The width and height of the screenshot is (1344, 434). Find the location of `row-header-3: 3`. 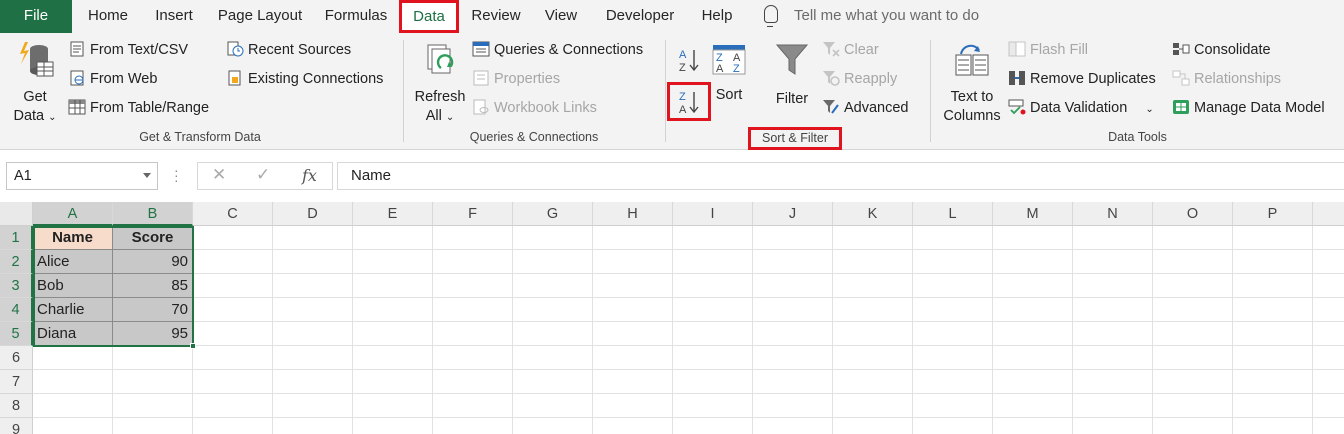

row-header-3: 3 is located at coordinates (16, 286).